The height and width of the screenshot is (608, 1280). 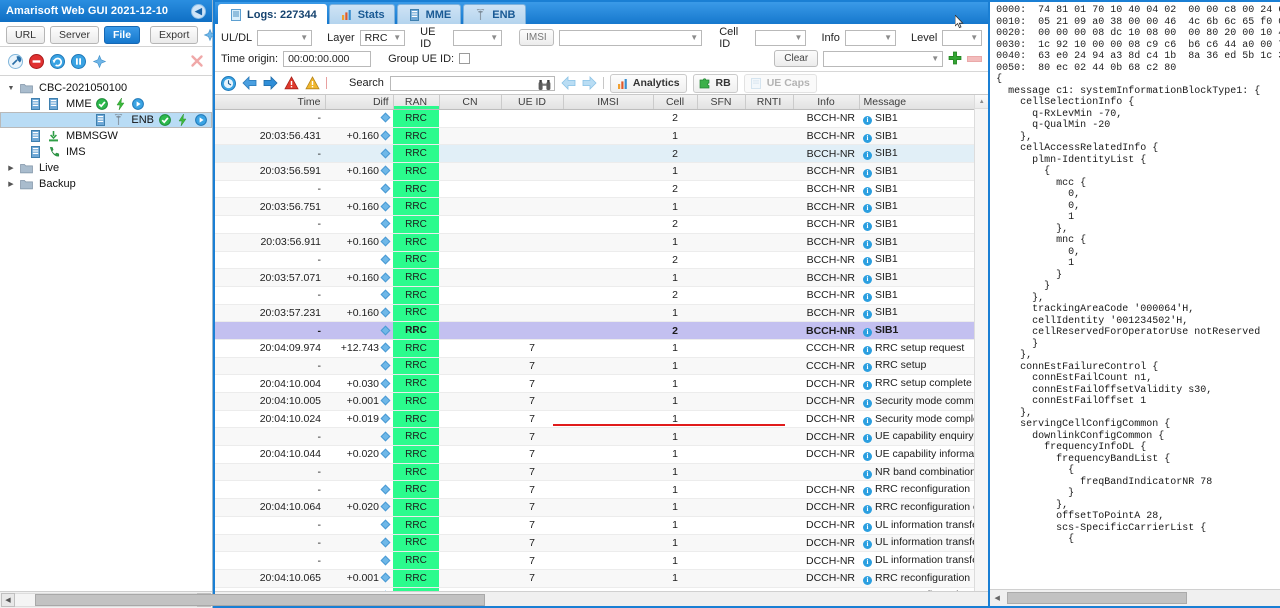 What do you see at coordinates (249, 83) in the screenshot?
I see `arrow-left-icon` at bounding box center [249, 83].